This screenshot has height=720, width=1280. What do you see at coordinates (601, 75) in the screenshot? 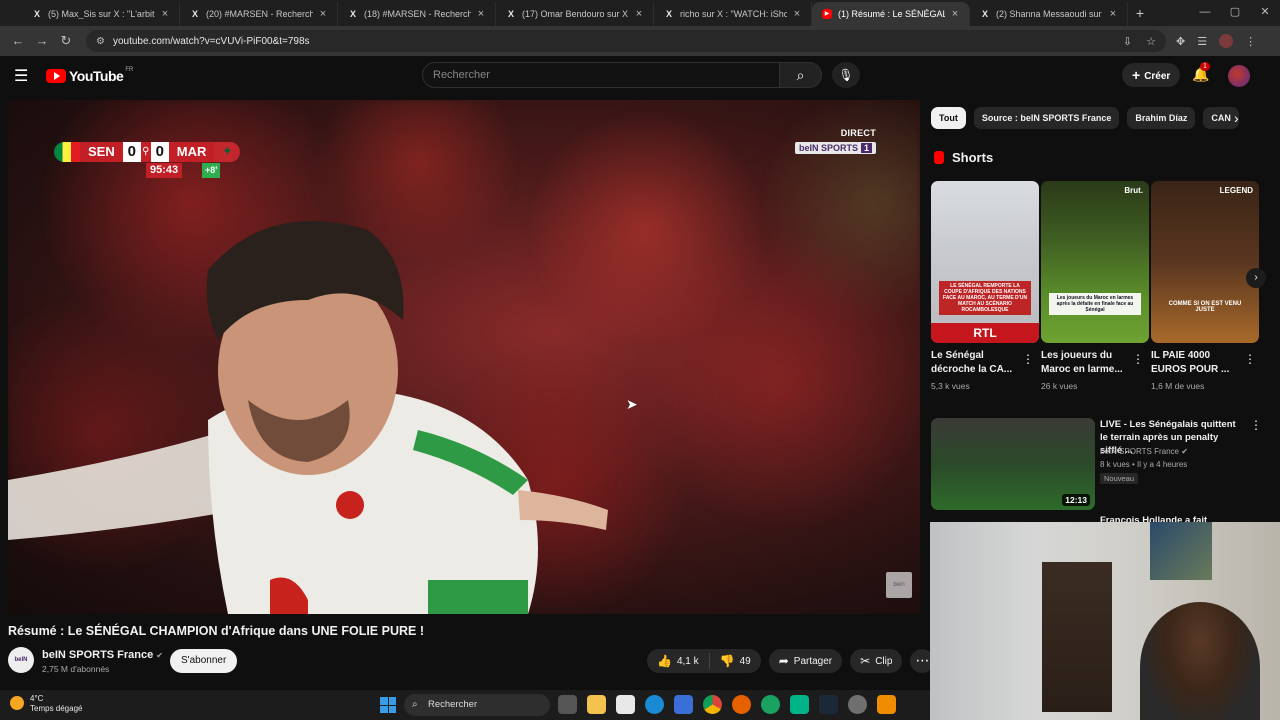
I see `search-input: Rechercher` at bounding box center [601, 75].